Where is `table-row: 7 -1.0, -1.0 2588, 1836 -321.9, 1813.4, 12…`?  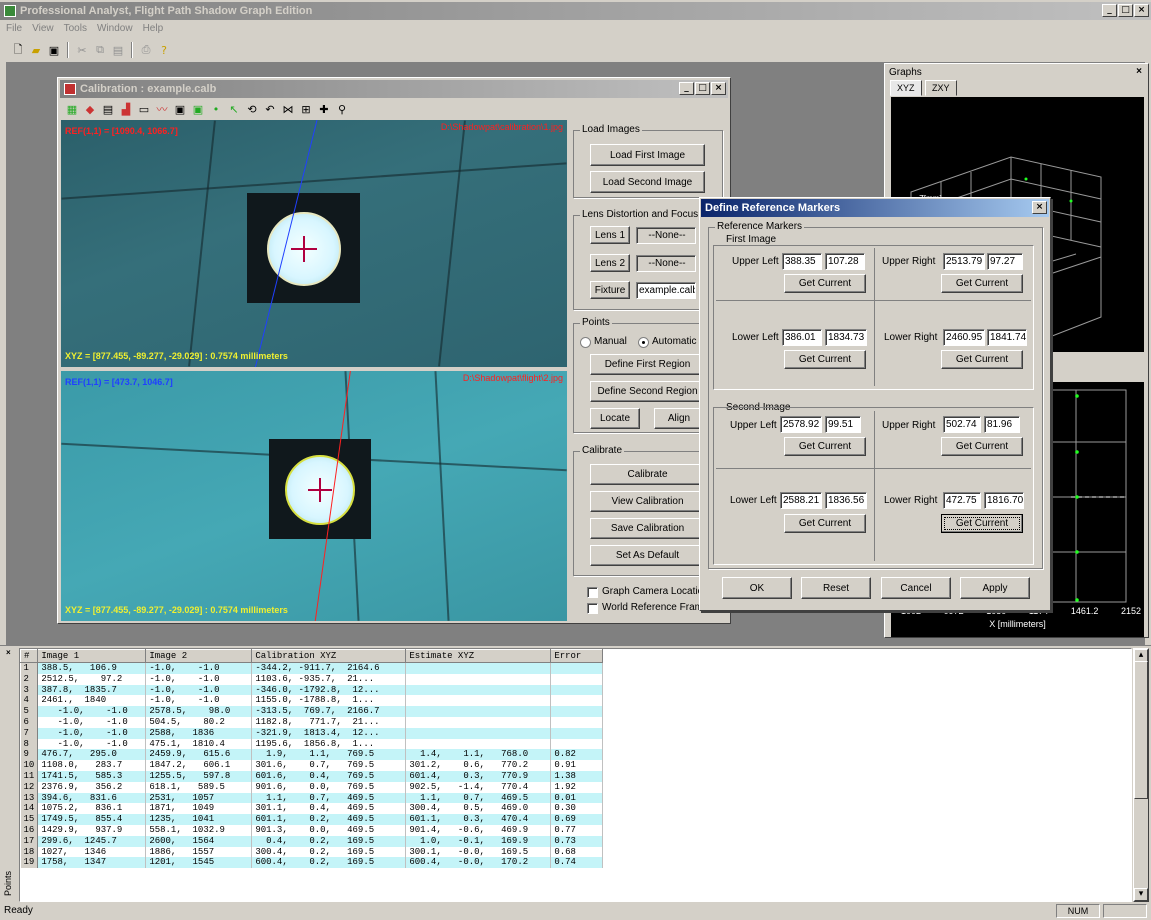 table-row: 7 -1.0, -1.0 2588, 1836 -321.9, 1813.4, 12… is located at coordinates (312, 733).